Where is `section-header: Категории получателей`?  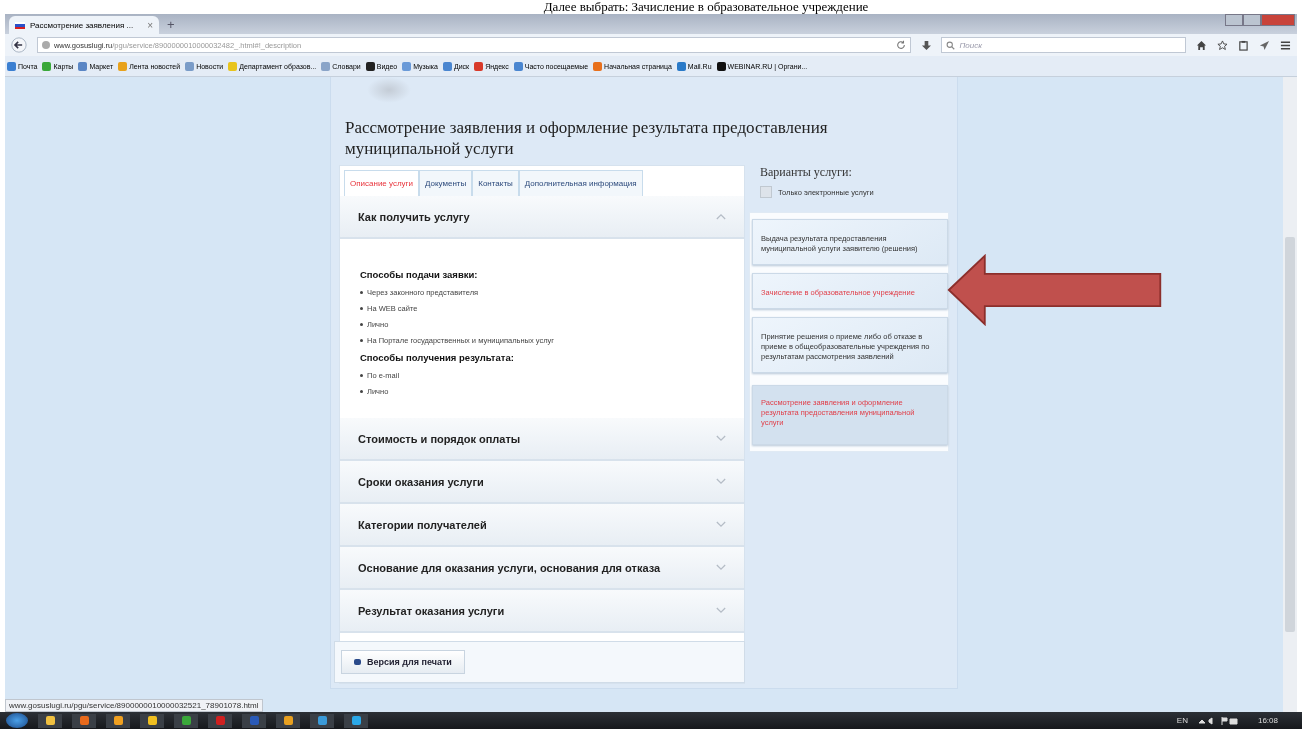 section-header: Категории получателей is located at coordinates (542, 525).